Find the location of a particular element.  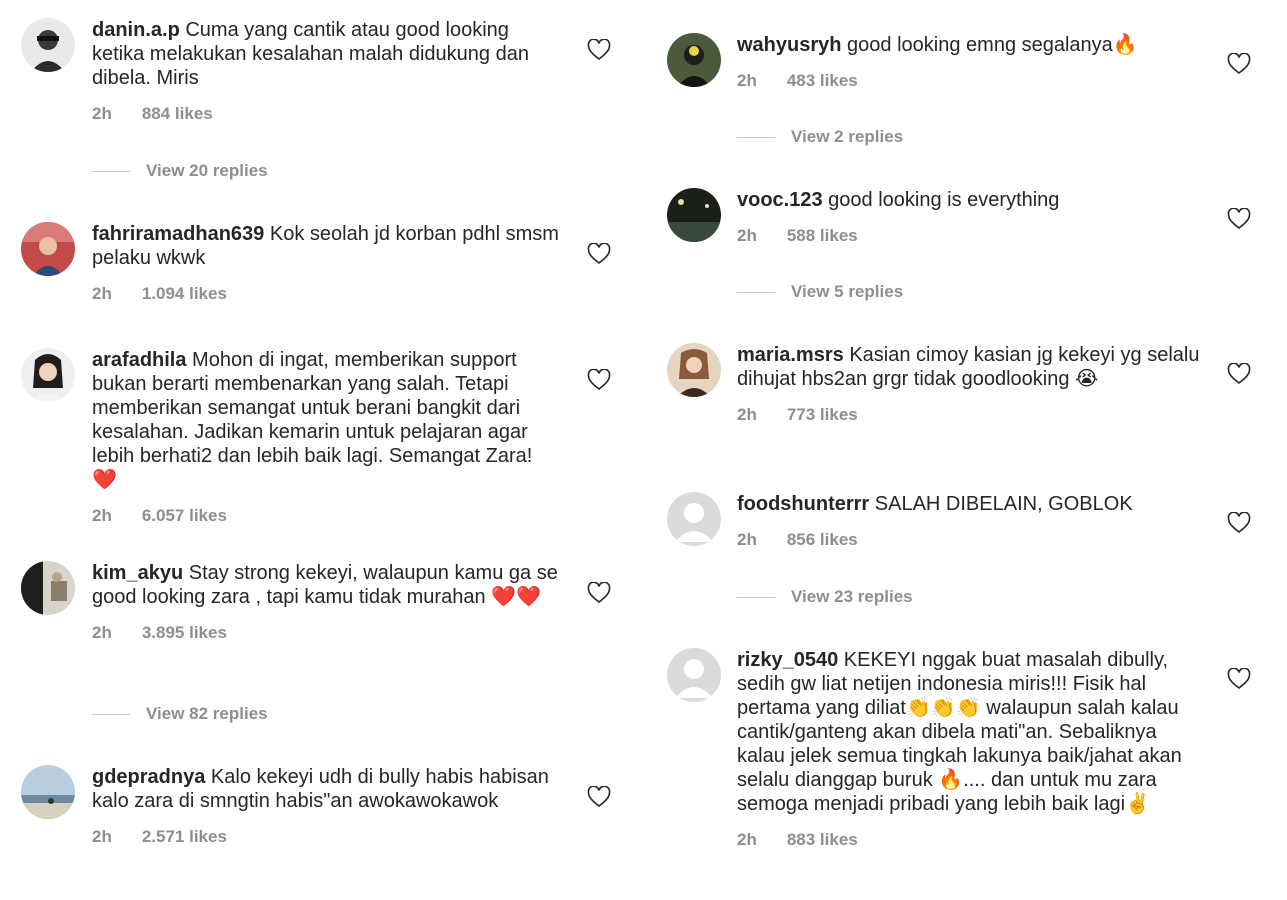

comment-meta: 2h 1.094 likes is located at coordinates (327, 294).